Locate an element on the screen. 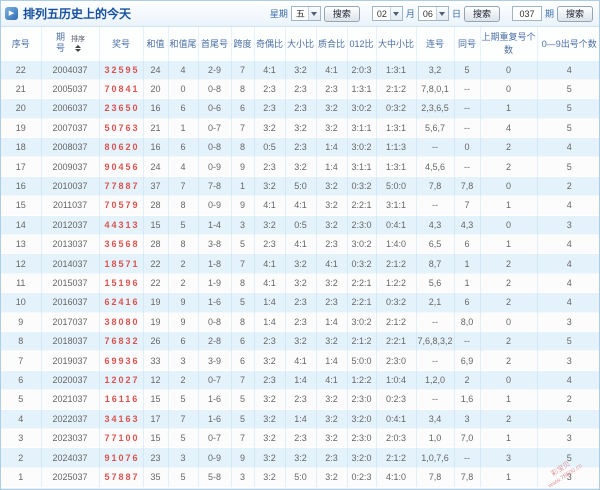  weekday-select: 五 is located at coordinates (305, 13).